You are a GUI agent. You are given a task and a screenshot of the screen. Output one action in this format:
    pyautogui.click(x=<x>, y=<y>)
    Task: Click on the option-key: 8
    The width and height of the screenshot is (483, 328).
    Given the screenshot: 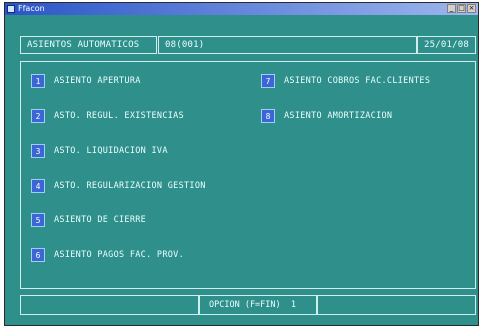 What is the action you would take?
    pyautogui.click(x=268, y=116)
    